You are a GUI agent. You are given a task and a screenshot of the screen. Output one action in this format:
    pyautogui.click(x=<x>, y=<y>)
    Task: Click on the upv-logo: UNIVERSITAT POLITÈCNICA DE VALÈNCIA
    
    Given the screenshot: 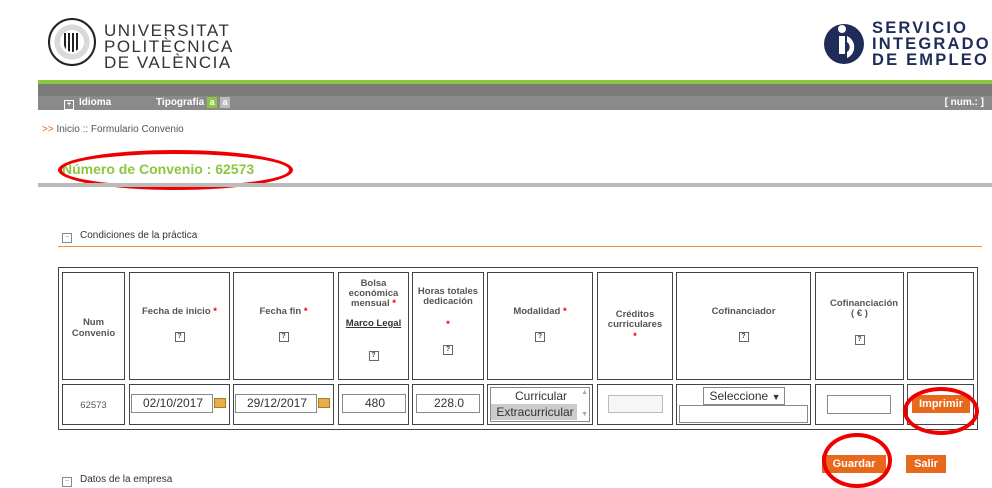 What is the action you would take?
    pyautogui.click(x=198, y=46)
    